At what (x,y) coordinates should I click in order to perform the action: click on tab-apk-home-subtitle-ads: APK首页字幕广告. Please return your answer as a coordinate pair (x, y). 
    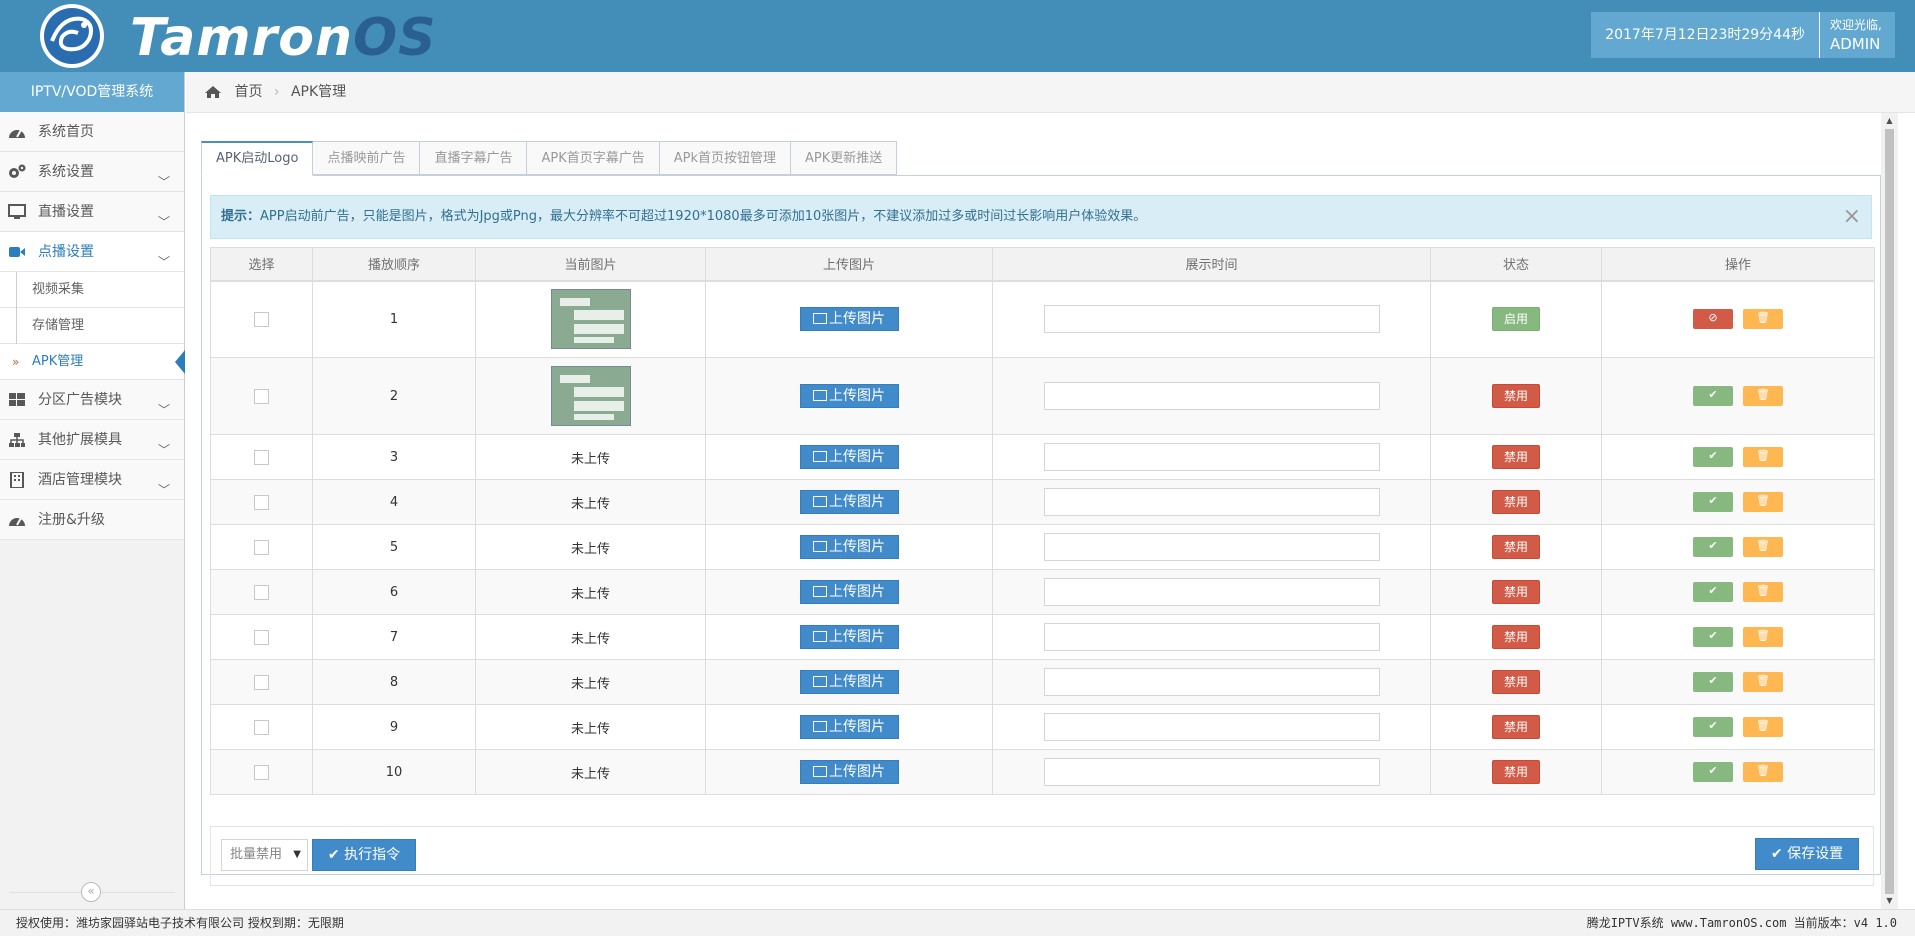
    Looking at the image, I should click on (593, 158).